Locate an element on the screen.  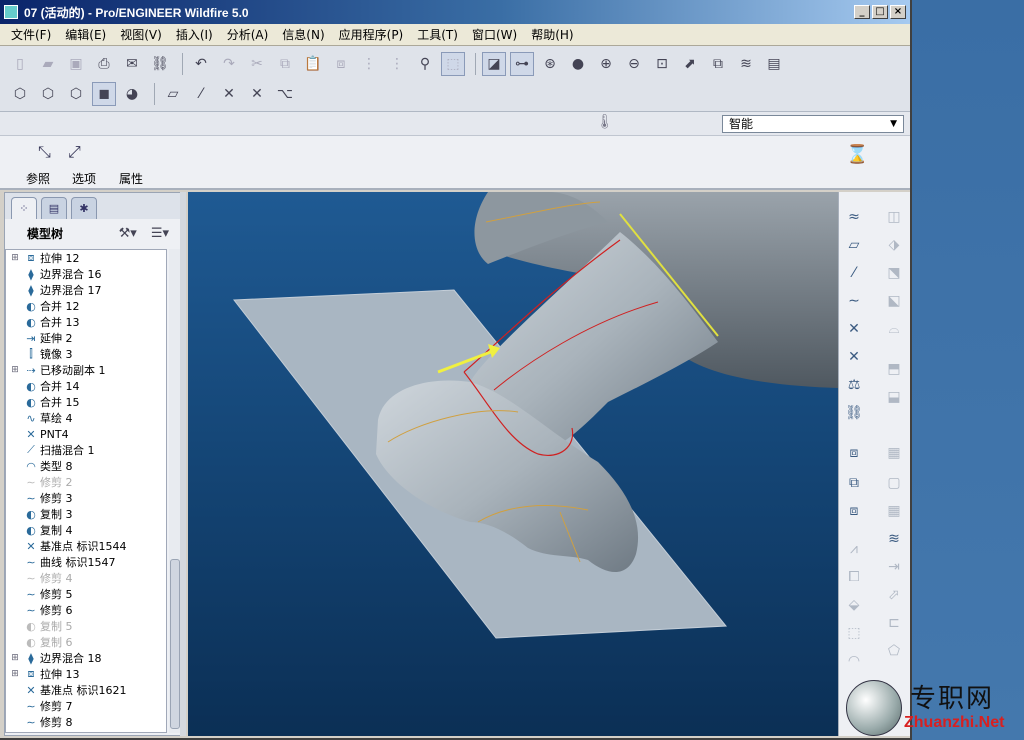
menu-view: 视图(V) is located at coordinates (141, 34).